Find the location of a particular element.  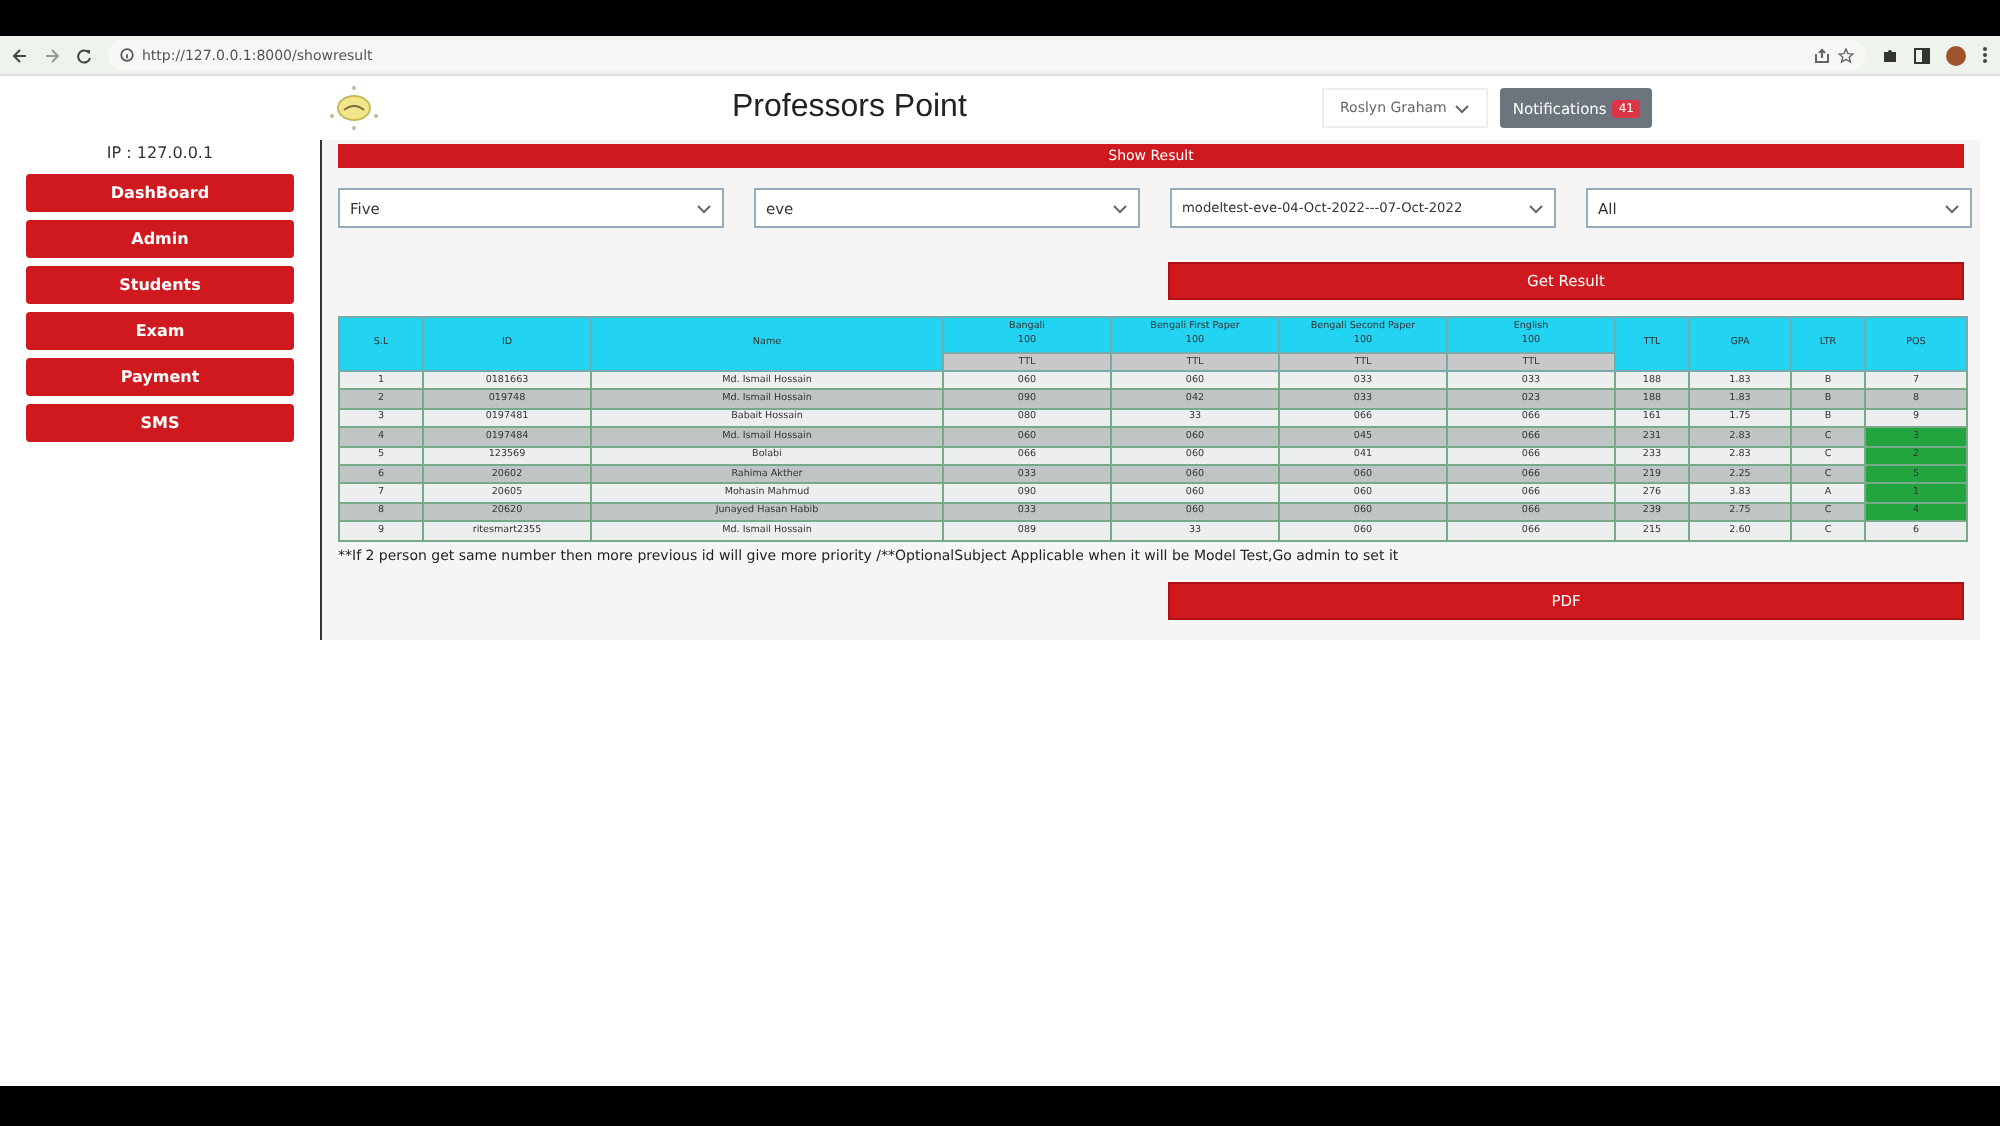

sidebar-icon is located at coordinates (1922, 55).